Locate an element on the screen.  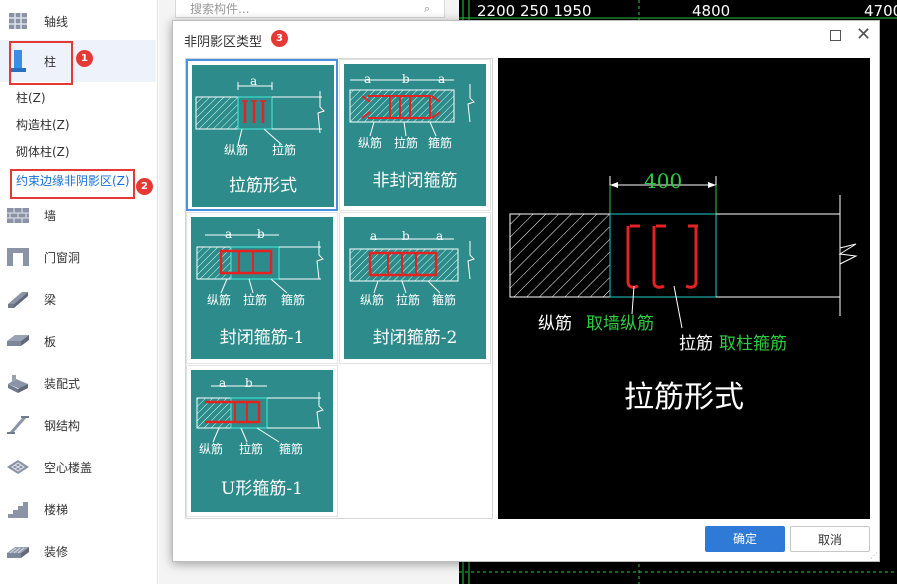
door-window-icon is located at coordinates (18, 257).